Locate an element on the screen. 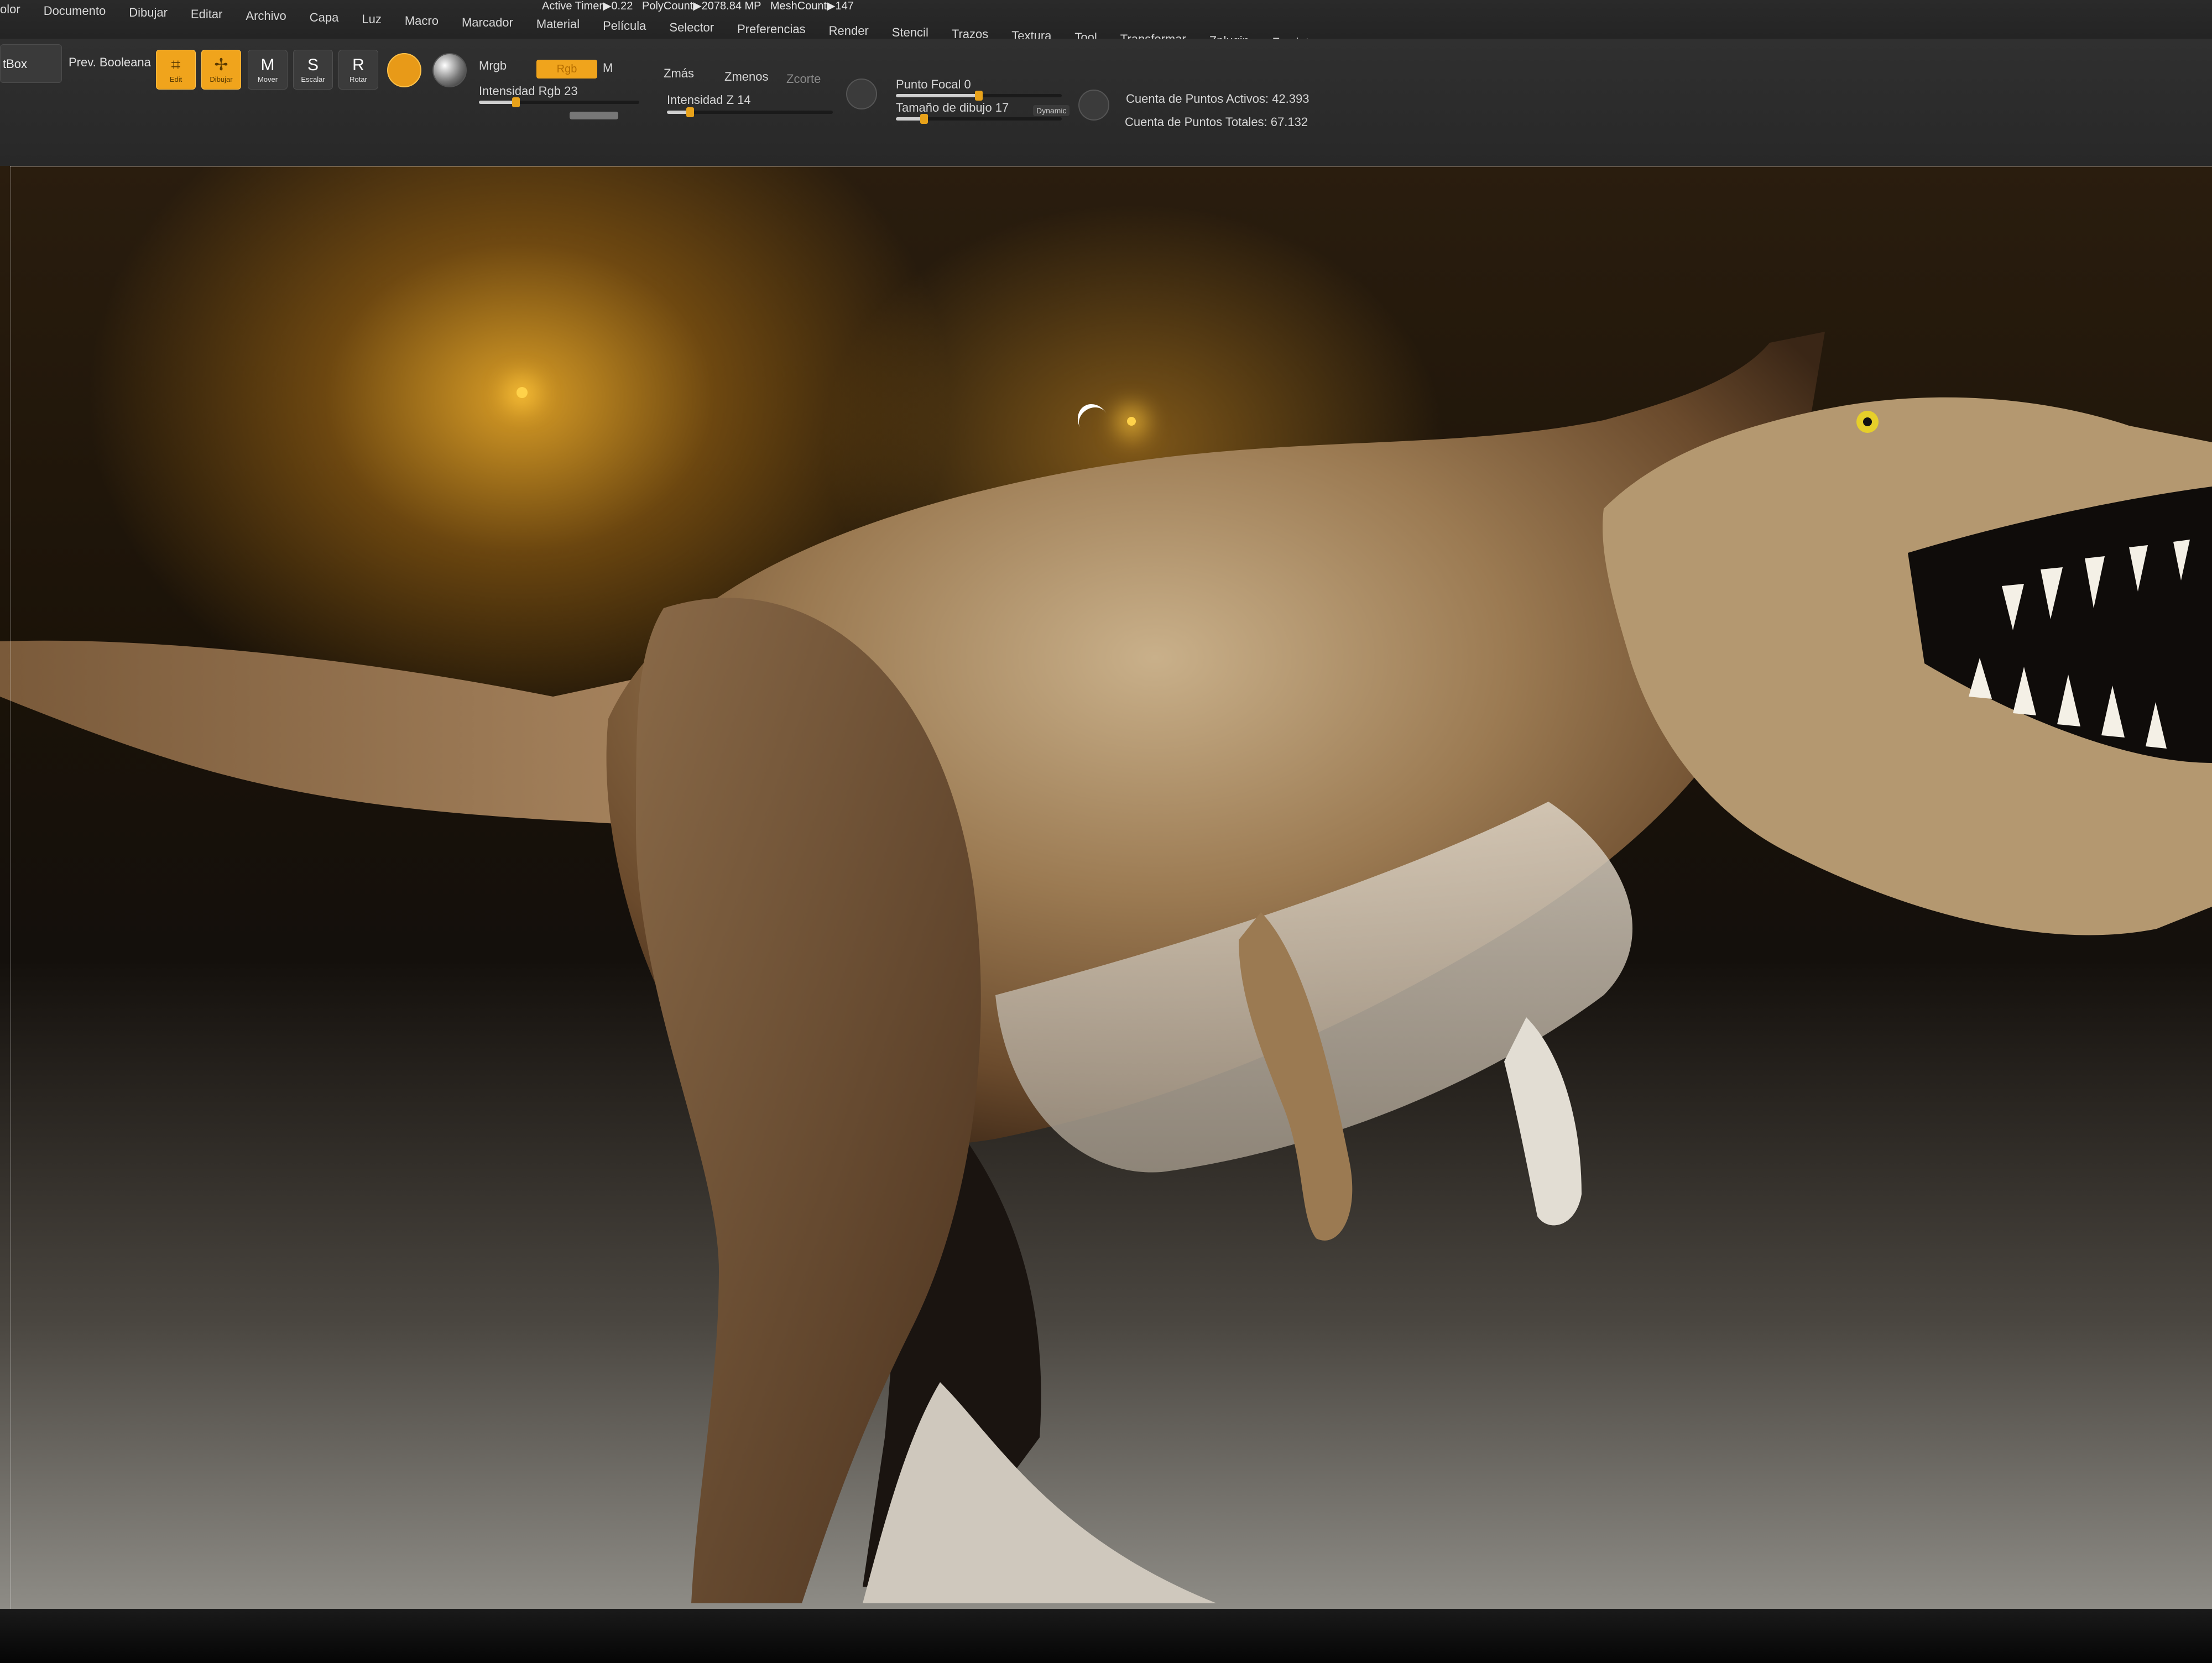  trex-tail is located at coordinates (354, 735).